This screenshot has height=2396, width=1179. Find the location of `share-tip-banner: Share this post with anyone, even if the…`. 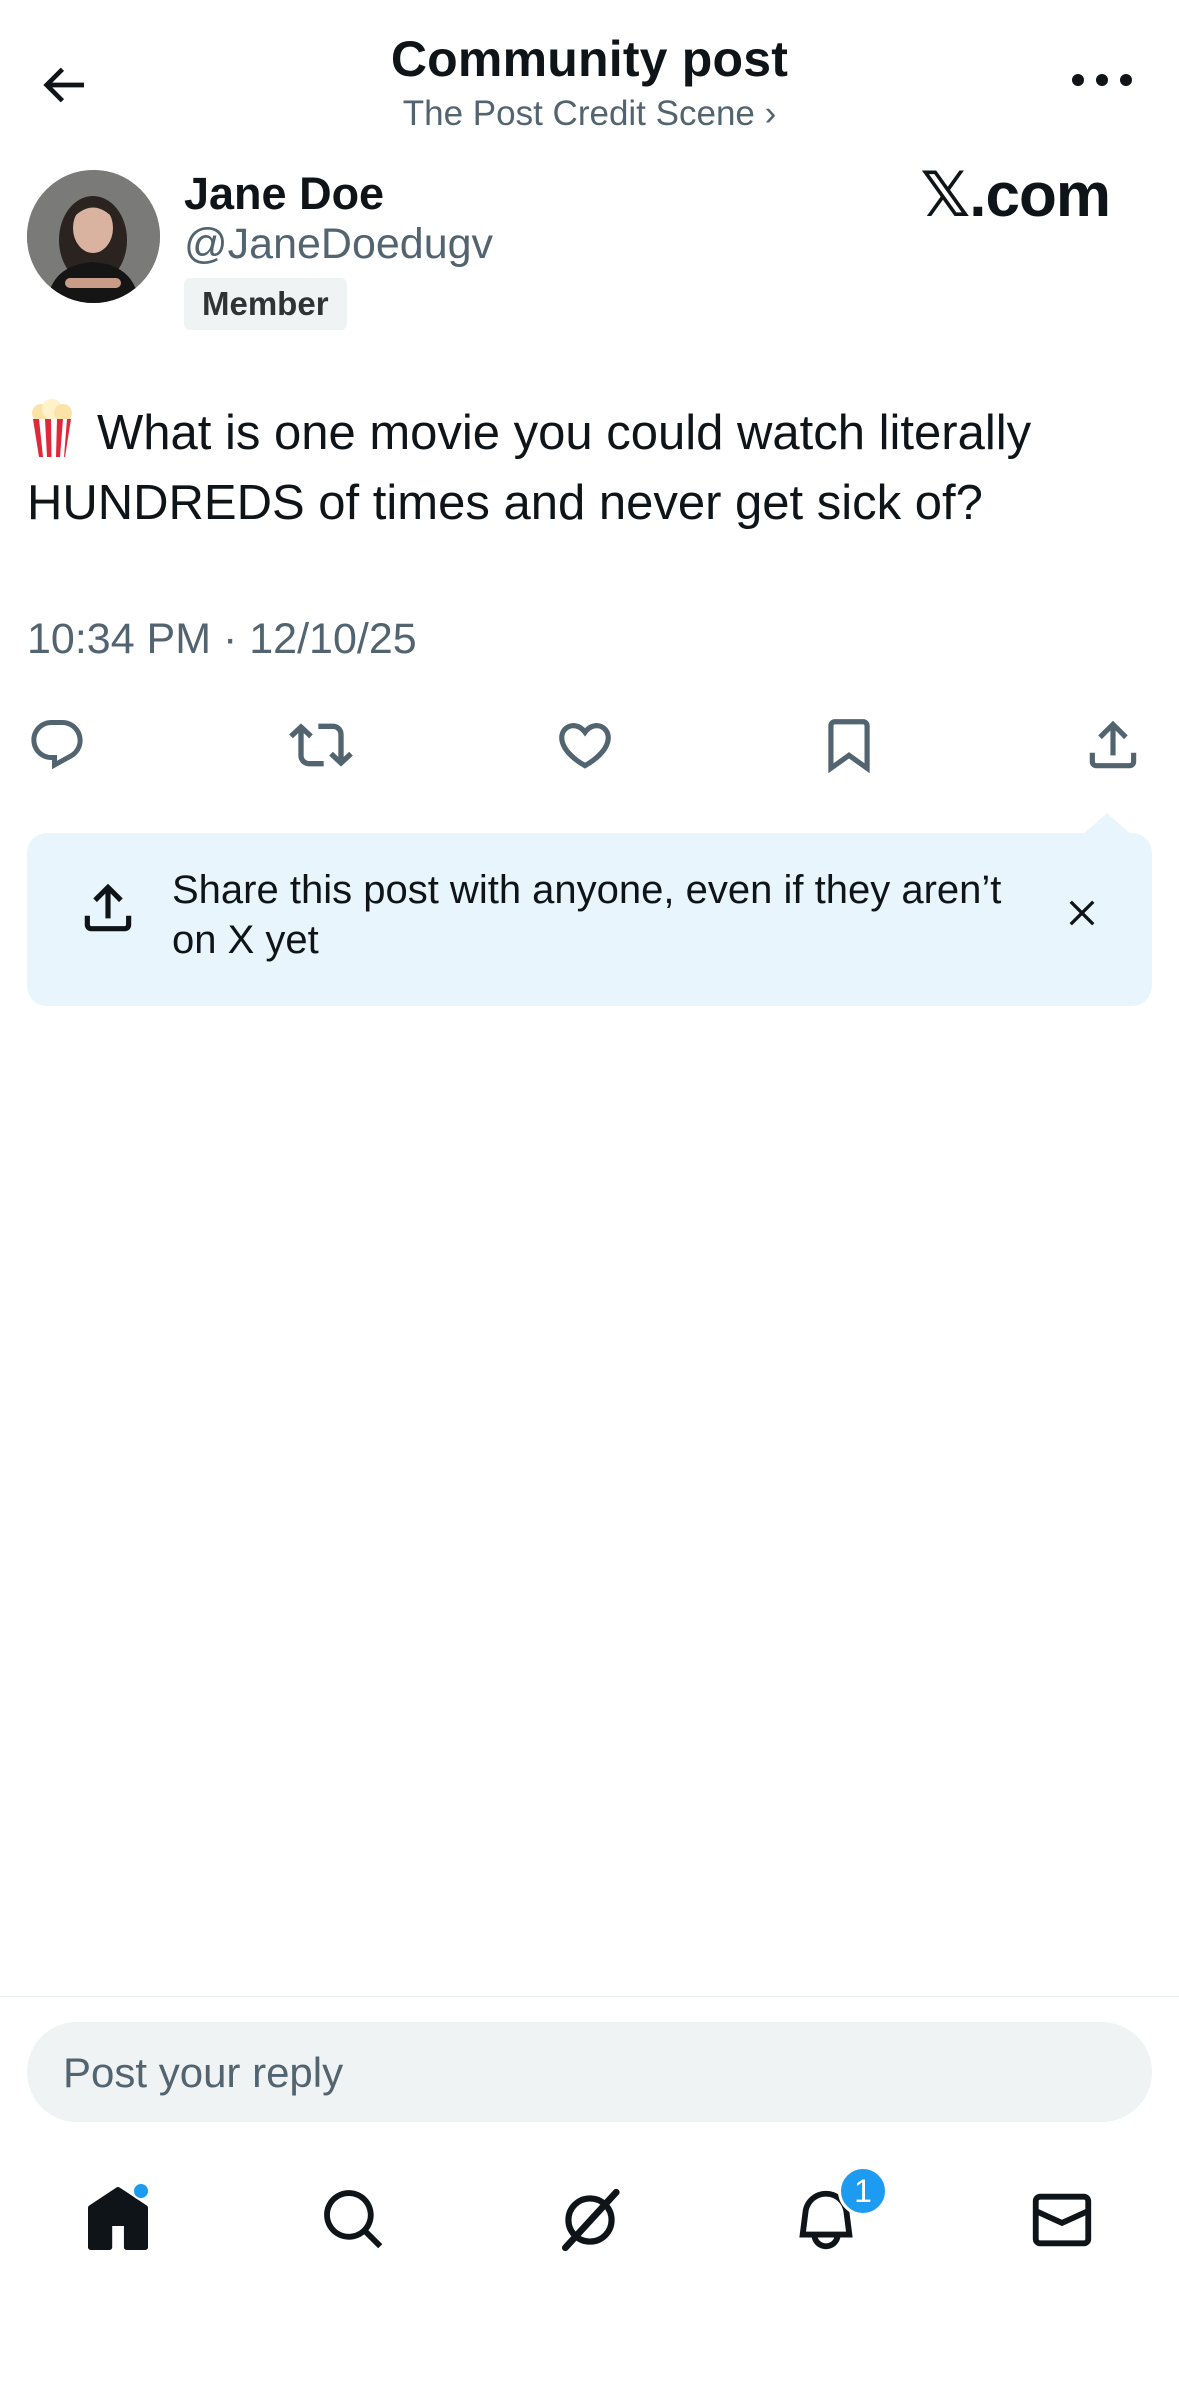

share-tip-banner: Share this post with anyone, even if the… is located at coordinates (589, 909).